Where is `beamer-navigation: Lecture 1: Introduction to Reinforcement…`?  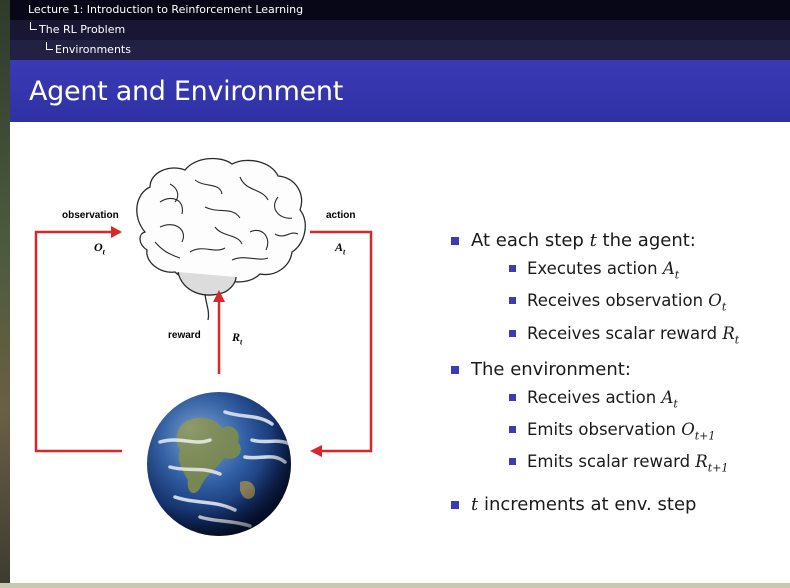 beamer-navigation: Lecture 1: Introduction to Reinforcement… is located at coordinates (400, 30).